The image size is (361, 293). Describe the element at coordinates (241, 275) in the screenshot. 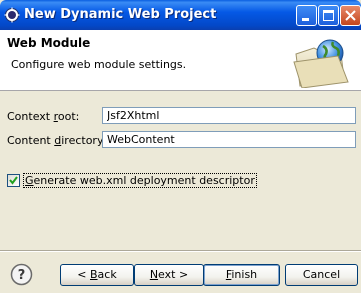

I see `finish-button: Finish` at that location.